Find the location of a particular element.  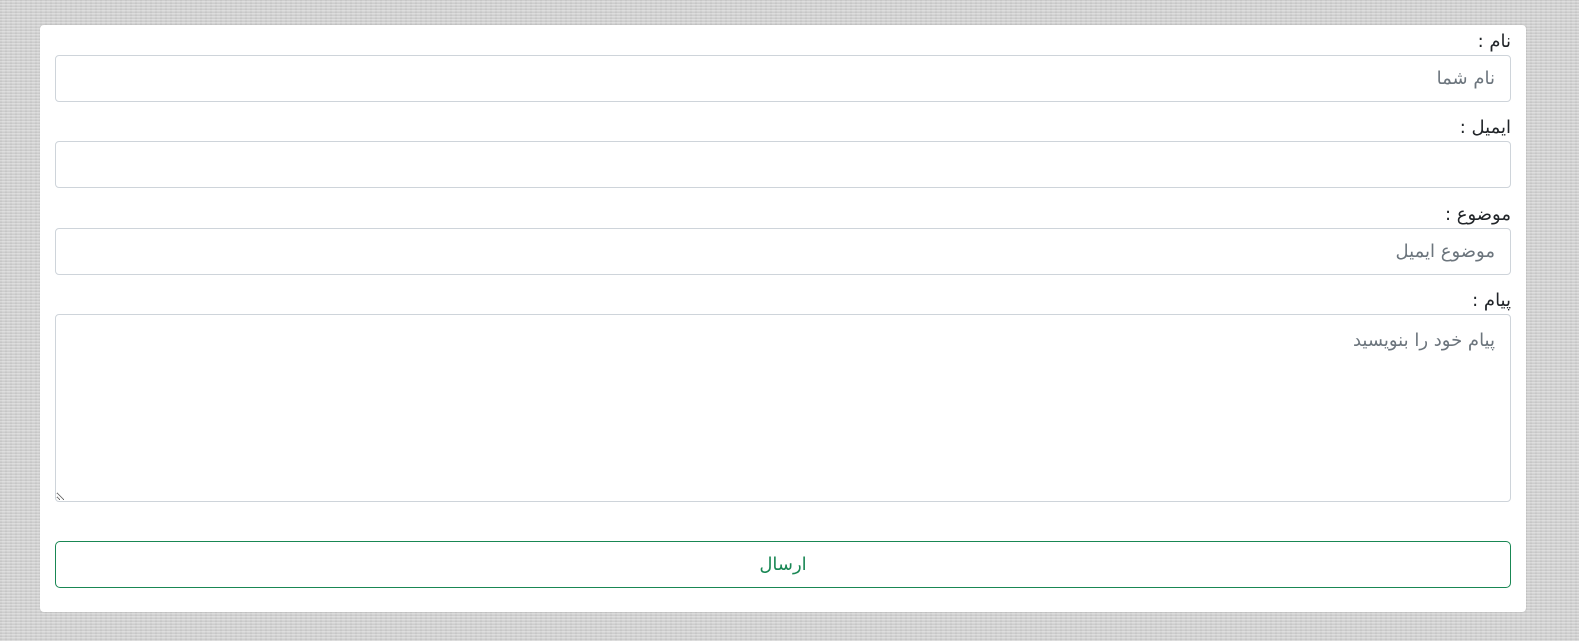

name-label: نام : is located at coordinates (1494, 41).